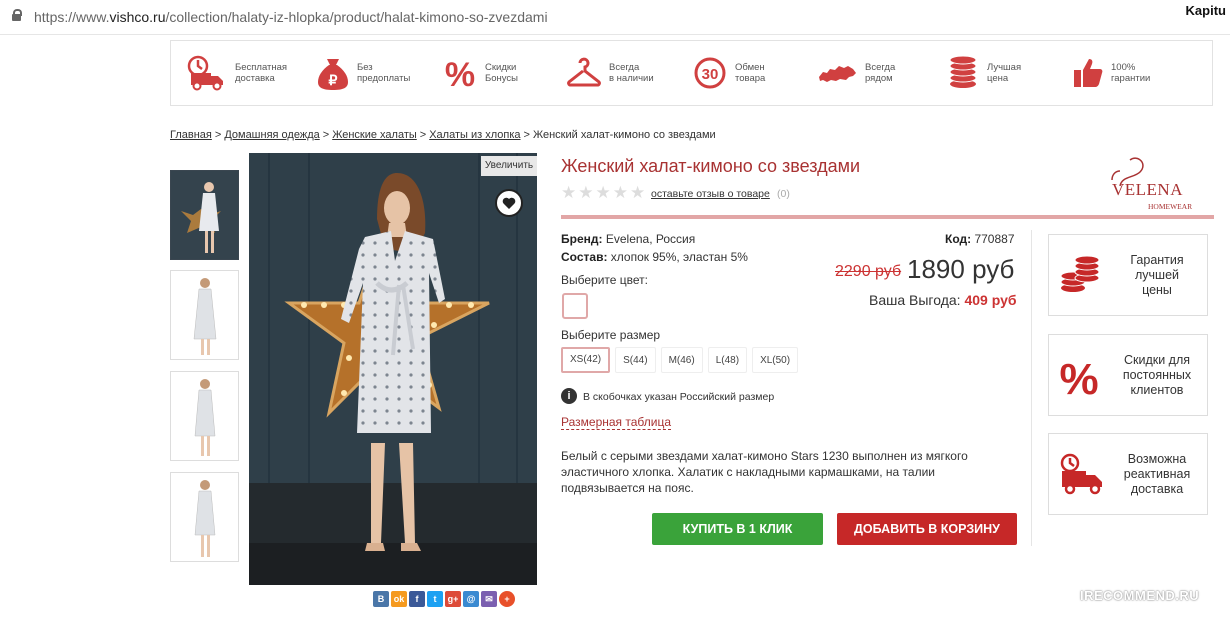 The height and width of the screenshot is (622, 1230). What do you see at coordinates (775, 360) in the screenshot?
I see `size-option-xl: XL(50)` at bounding box center [775, 360].